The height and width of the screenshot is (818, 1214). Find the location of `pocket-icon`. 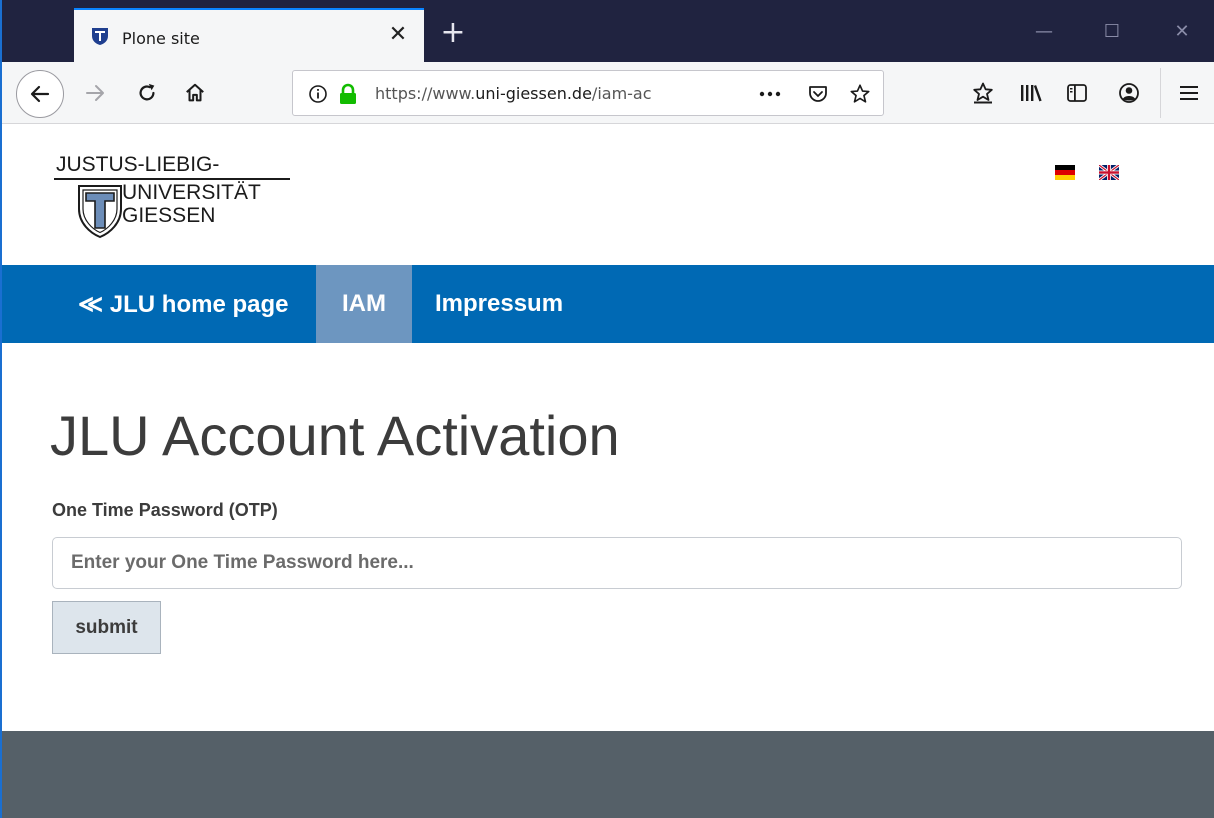

pocket-icon is located at coordinates (818, 94).